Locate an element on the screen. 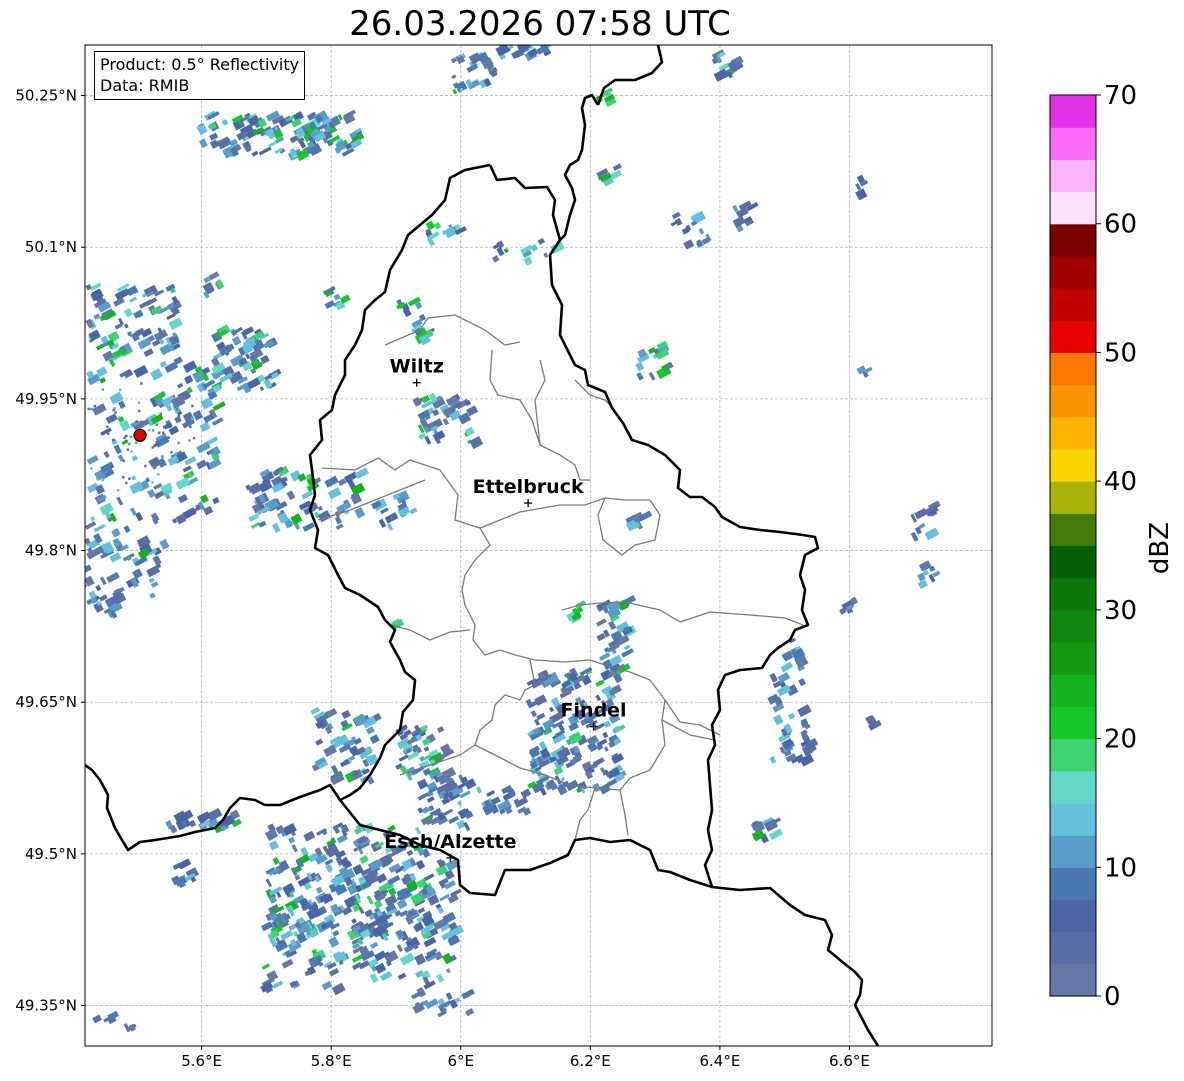 The width and height of the screenshot is (1184, 1081). colorbar-tick-label: 40 is located at coordinates (1120, 482).